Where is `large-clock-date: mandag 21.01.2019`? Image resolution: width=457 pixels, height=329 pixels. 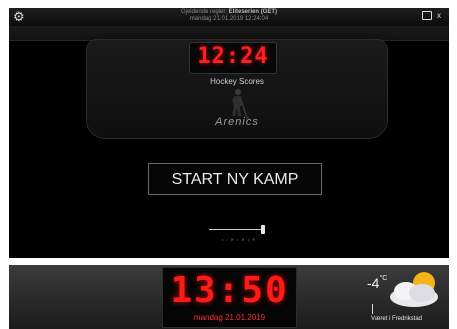 large-clock-date: mandag 21.01.2019 is located at coordinates (229, 317).